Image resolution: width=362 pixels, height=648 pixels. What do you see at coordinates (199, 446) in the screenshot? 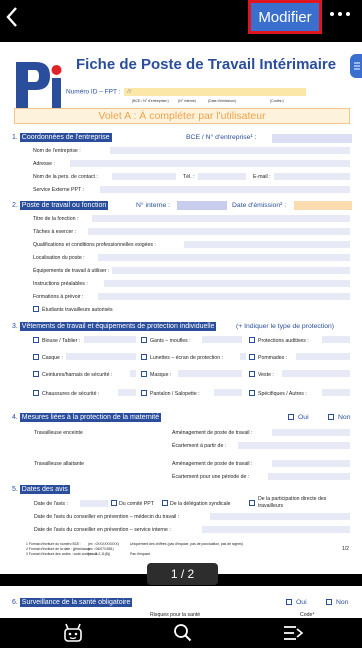
I see `label-ecartement-partir: Écartement à partir de :` at bounding box center [199, 446].